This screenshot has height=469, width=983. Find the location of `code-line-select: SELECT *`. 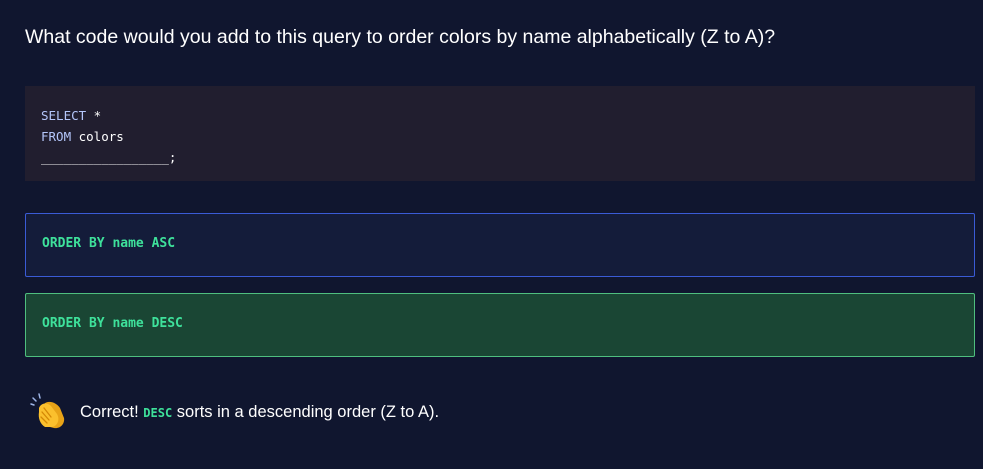

code-line-select: SELECT * is located at coordinates (500, 115).